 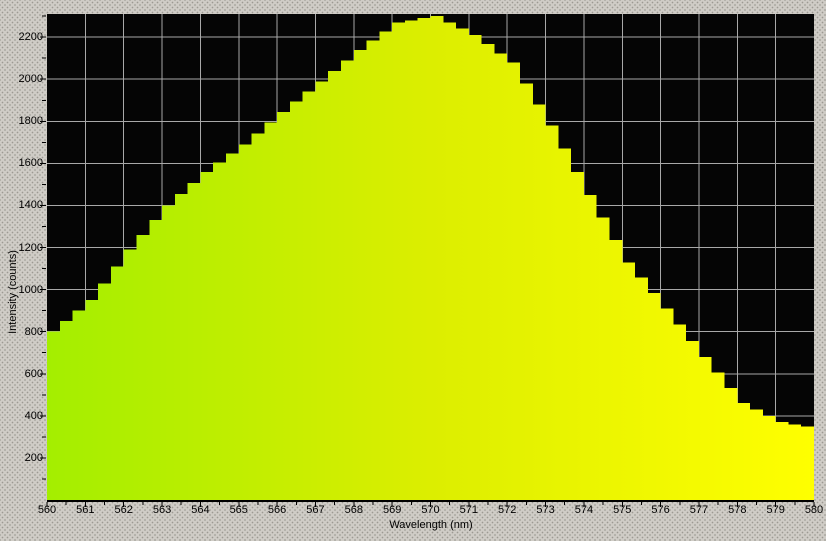 What do you see at coordinates (200, 510) in the screenshot?
I see `x-tick-label: 564` at bounding box center [200, 510].